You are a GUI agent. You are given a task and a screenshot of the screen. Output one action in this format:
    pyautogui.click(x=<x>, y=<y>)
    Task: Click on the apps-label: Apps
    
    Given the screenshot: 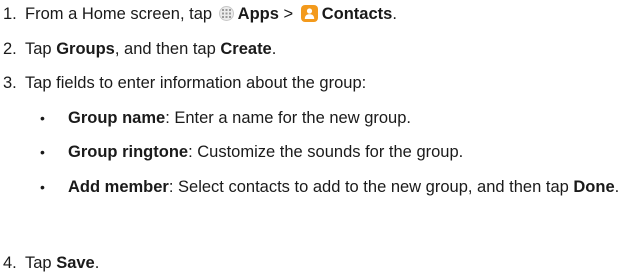 What is the action you would take?
    pyautogui.click(x=258, y=14)
    